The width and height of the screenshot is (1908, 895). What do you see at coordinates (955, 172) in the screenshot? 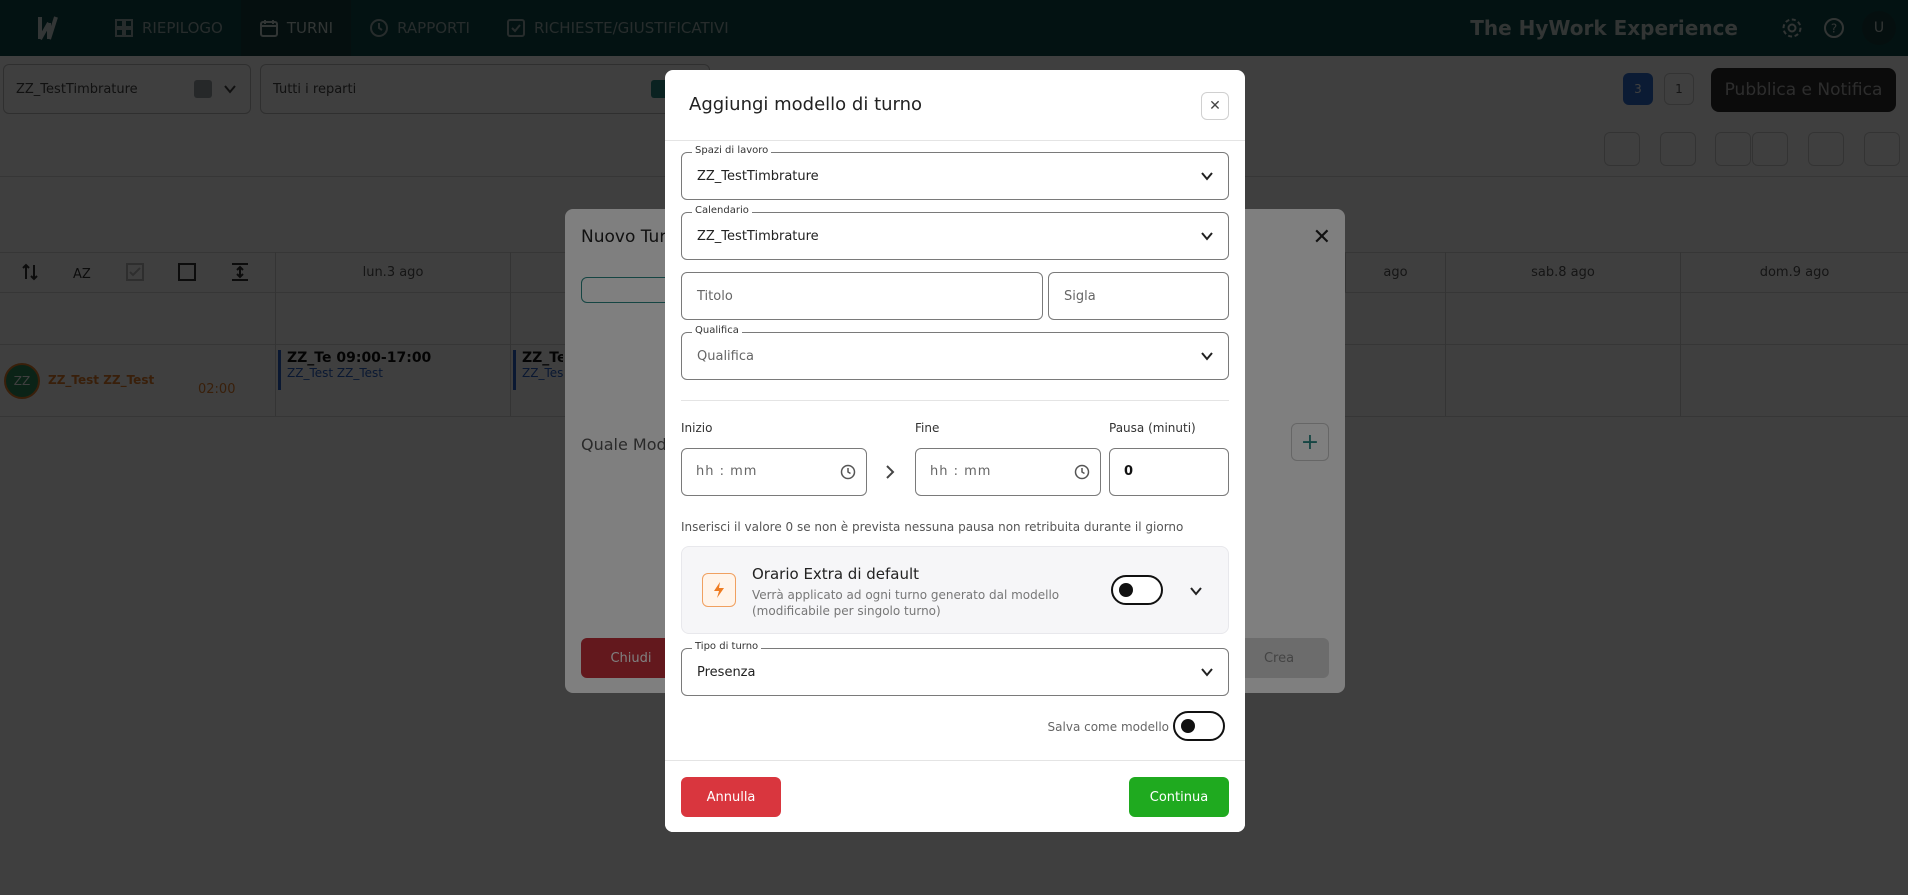
I see `workspace-select: Spazi di lavoro ZZ_TestTimbrature` at bounding box center [955, 172].